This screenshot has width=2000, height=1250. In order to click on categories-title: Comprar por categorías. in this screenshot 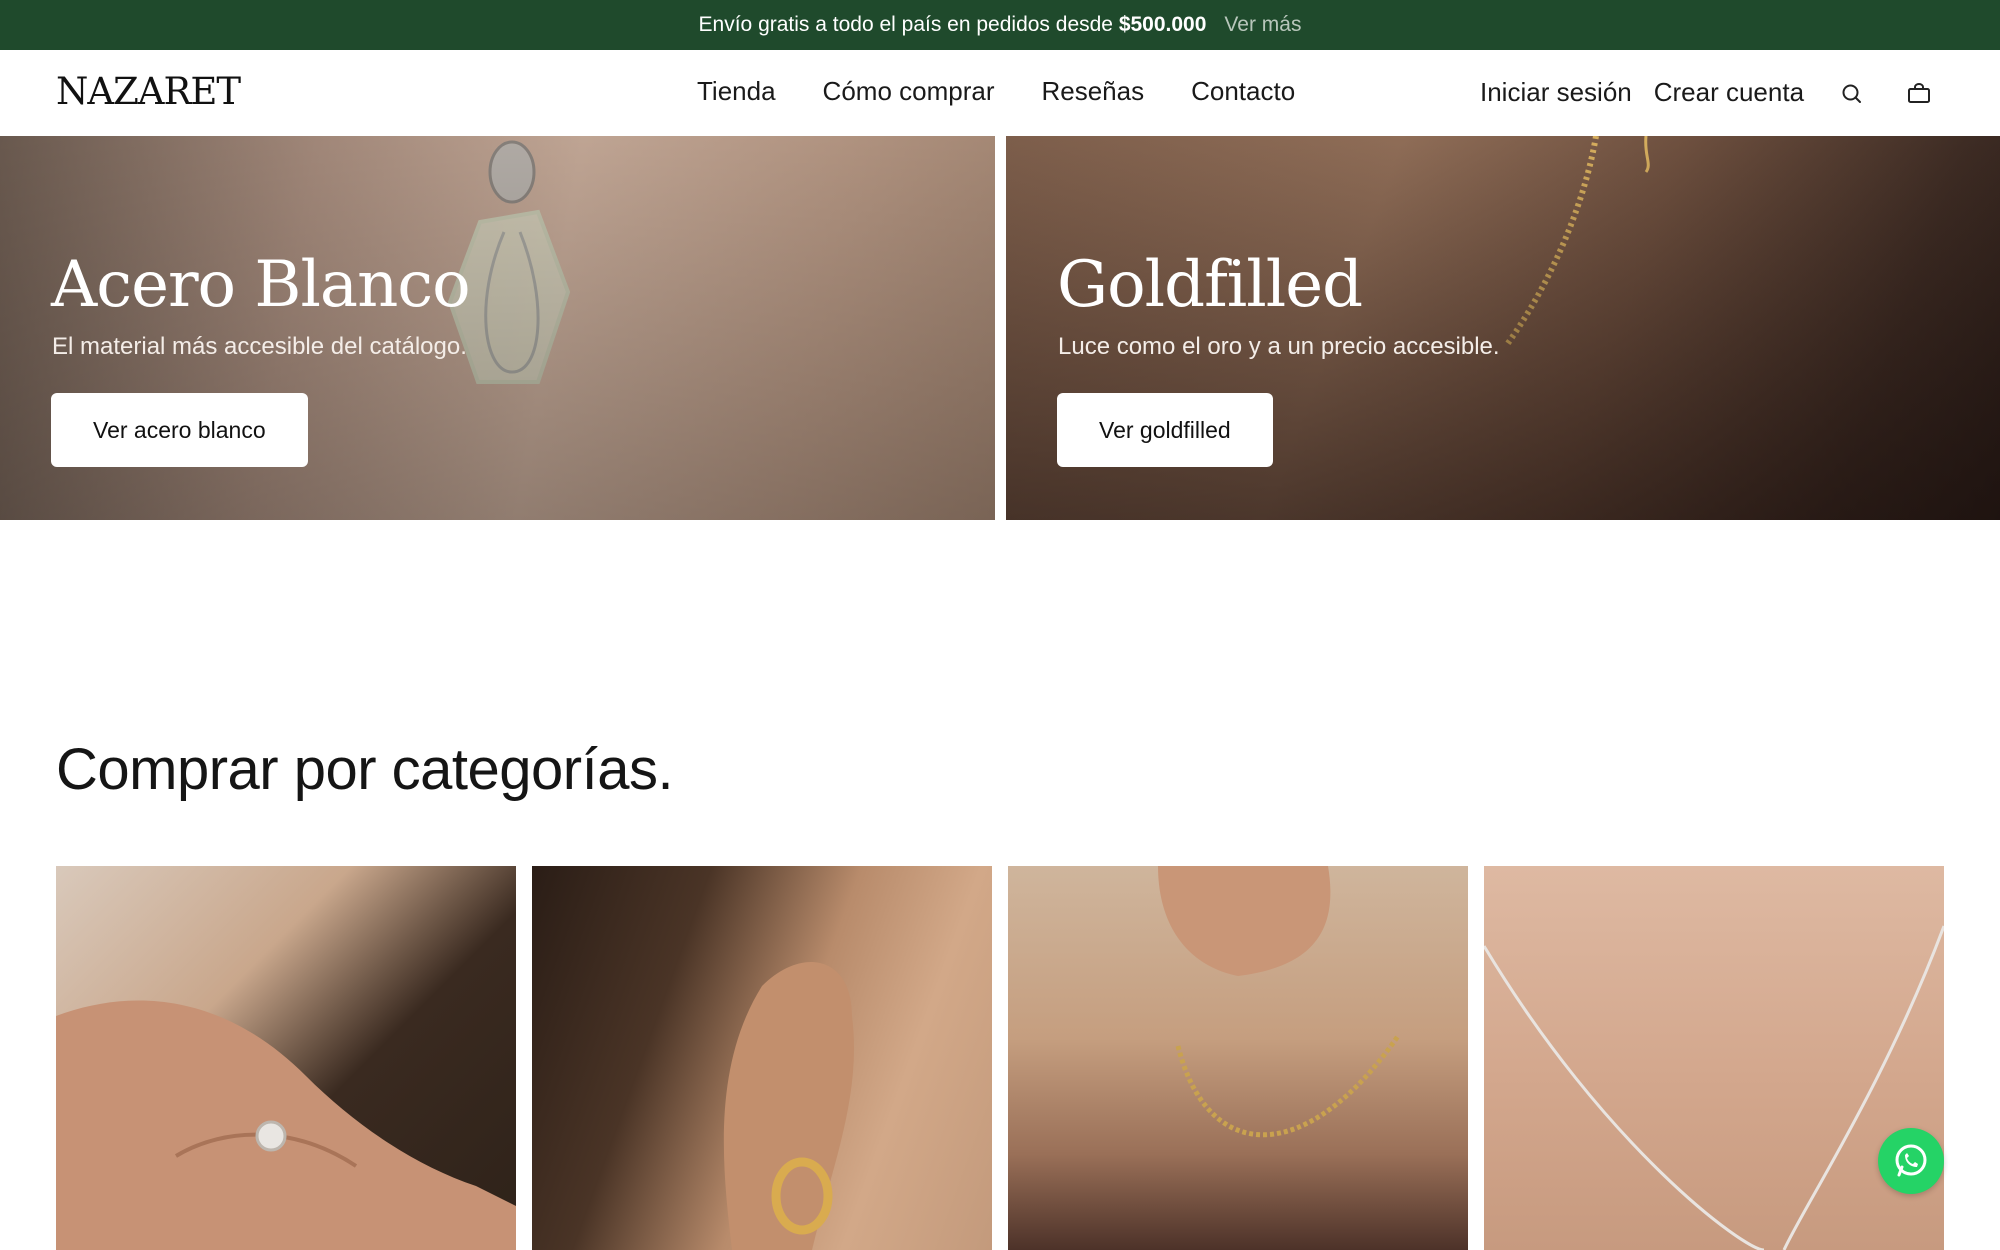, I will do `click(365, 769)`.